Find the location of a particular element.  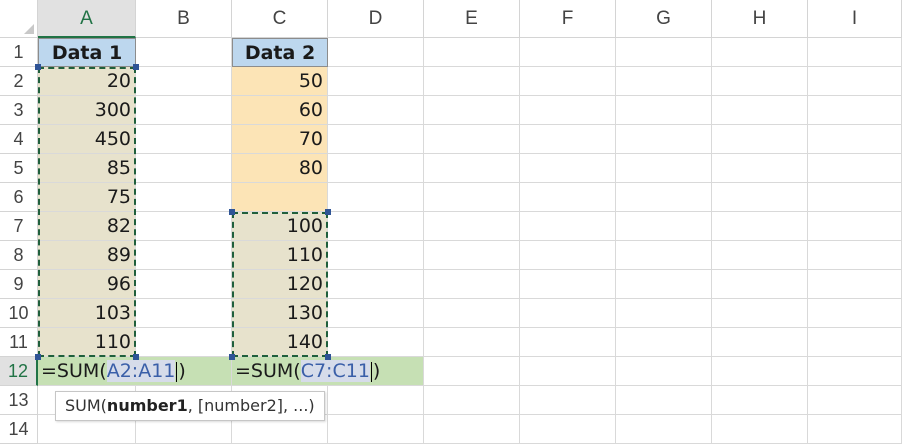

select-all-corner is located at coordinates (19, 19).